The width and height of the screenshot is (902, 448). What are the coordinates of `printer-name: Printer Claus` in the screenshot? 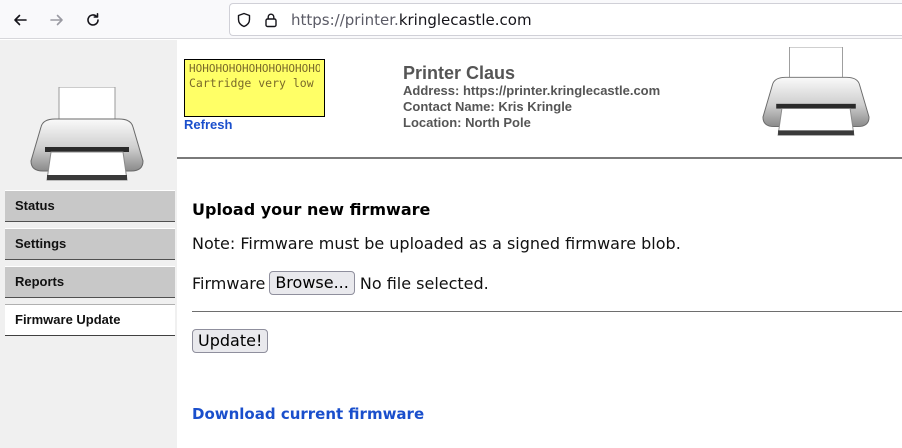 It's located at (459, 73).